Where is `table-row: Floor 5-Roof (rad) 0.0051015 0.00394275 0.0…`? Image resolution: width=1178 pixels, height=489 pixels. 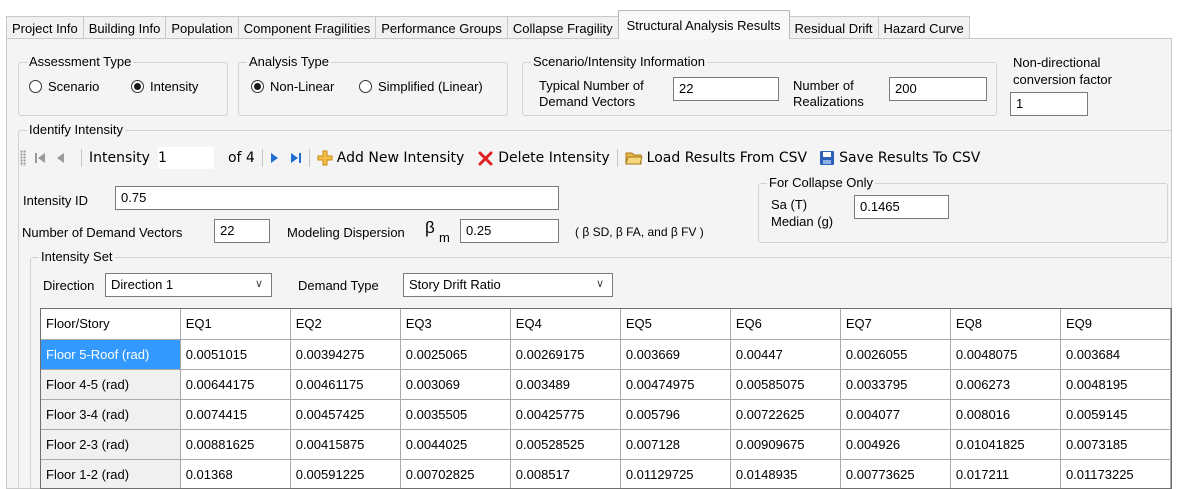 table-row: Floor 5-Roof (rad) 0.0051015 0.00394275 0.0… is located at coordinates (606, 354).